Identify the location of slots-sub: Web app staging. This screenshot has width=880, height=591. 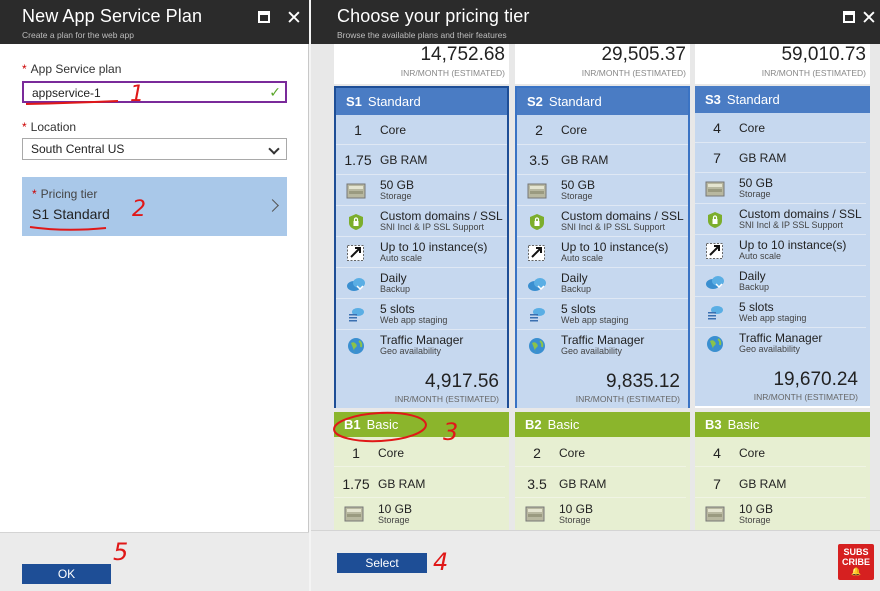
(414, 320).